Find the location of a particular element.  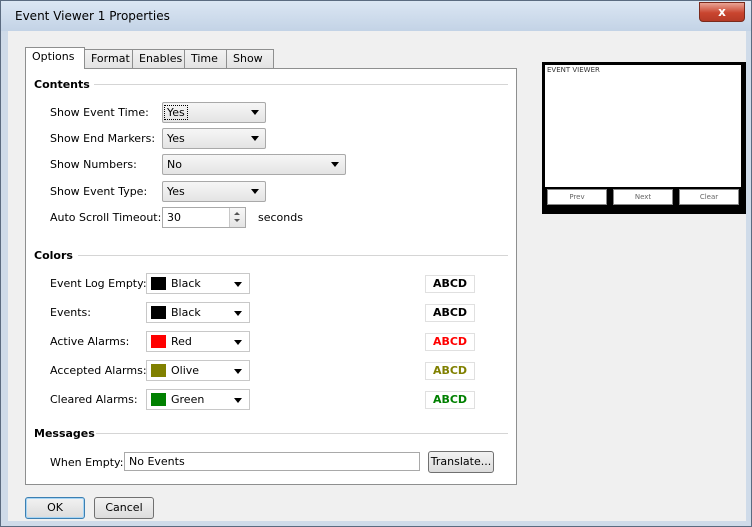

show-event-type-select: Yes is located at coordinates (214, 191).